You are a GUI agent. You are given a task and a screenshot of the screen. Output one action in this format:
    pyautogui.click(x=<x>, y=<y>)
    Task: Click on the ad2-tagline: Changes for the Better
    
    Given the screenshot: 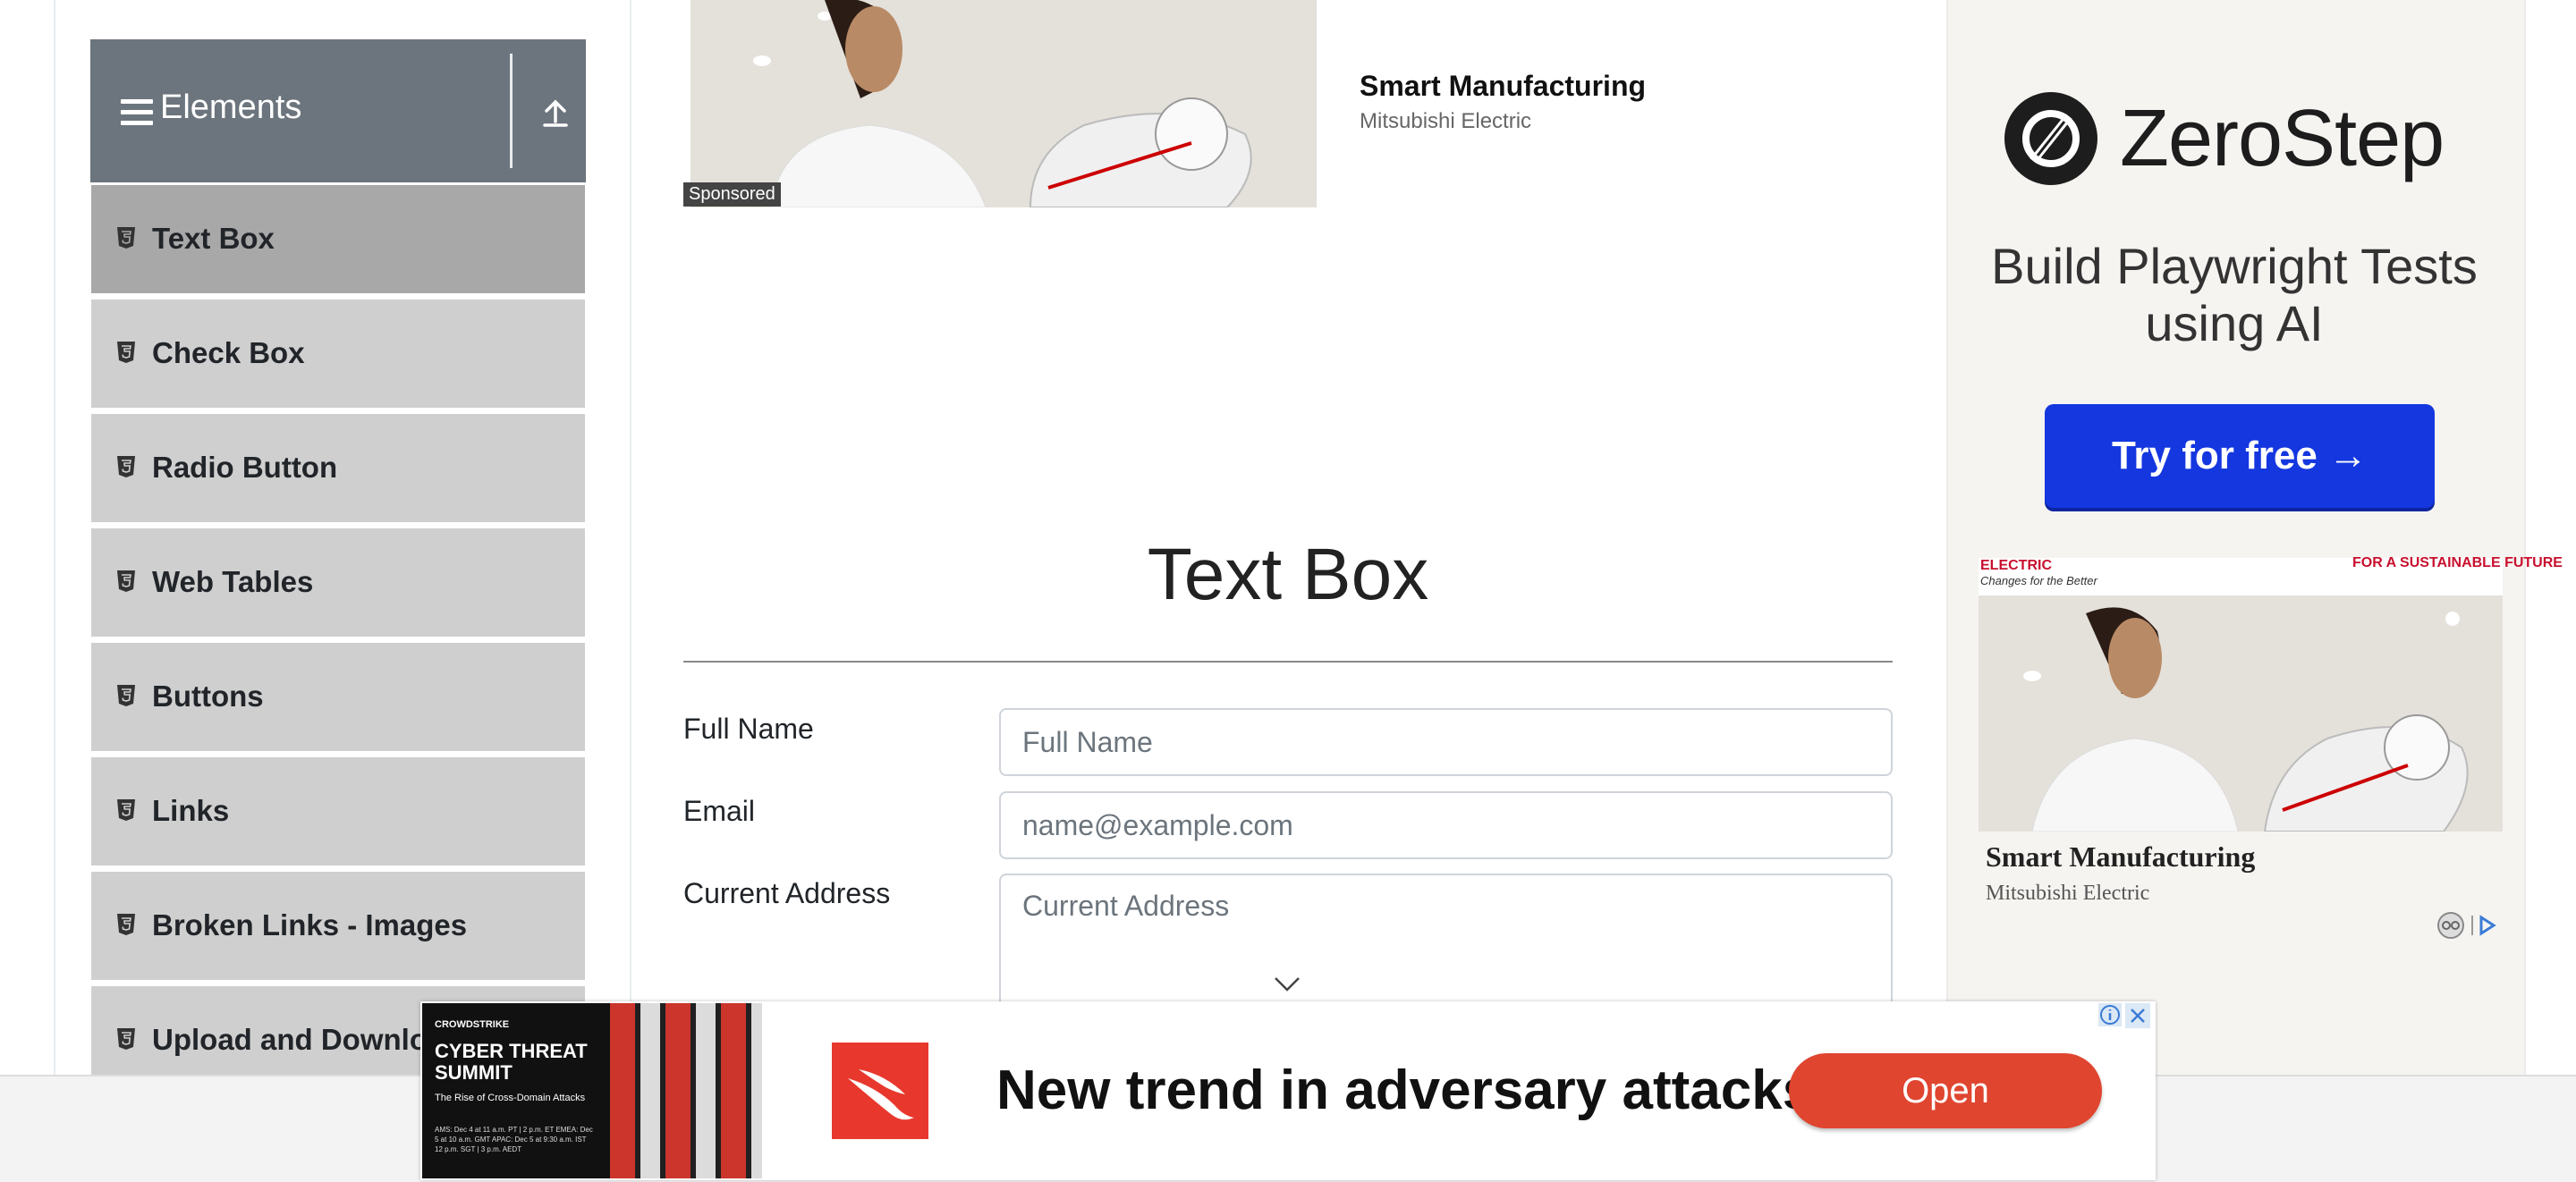 What is the action you would take?
    pyautogui.click(x=2038, y=580)
    